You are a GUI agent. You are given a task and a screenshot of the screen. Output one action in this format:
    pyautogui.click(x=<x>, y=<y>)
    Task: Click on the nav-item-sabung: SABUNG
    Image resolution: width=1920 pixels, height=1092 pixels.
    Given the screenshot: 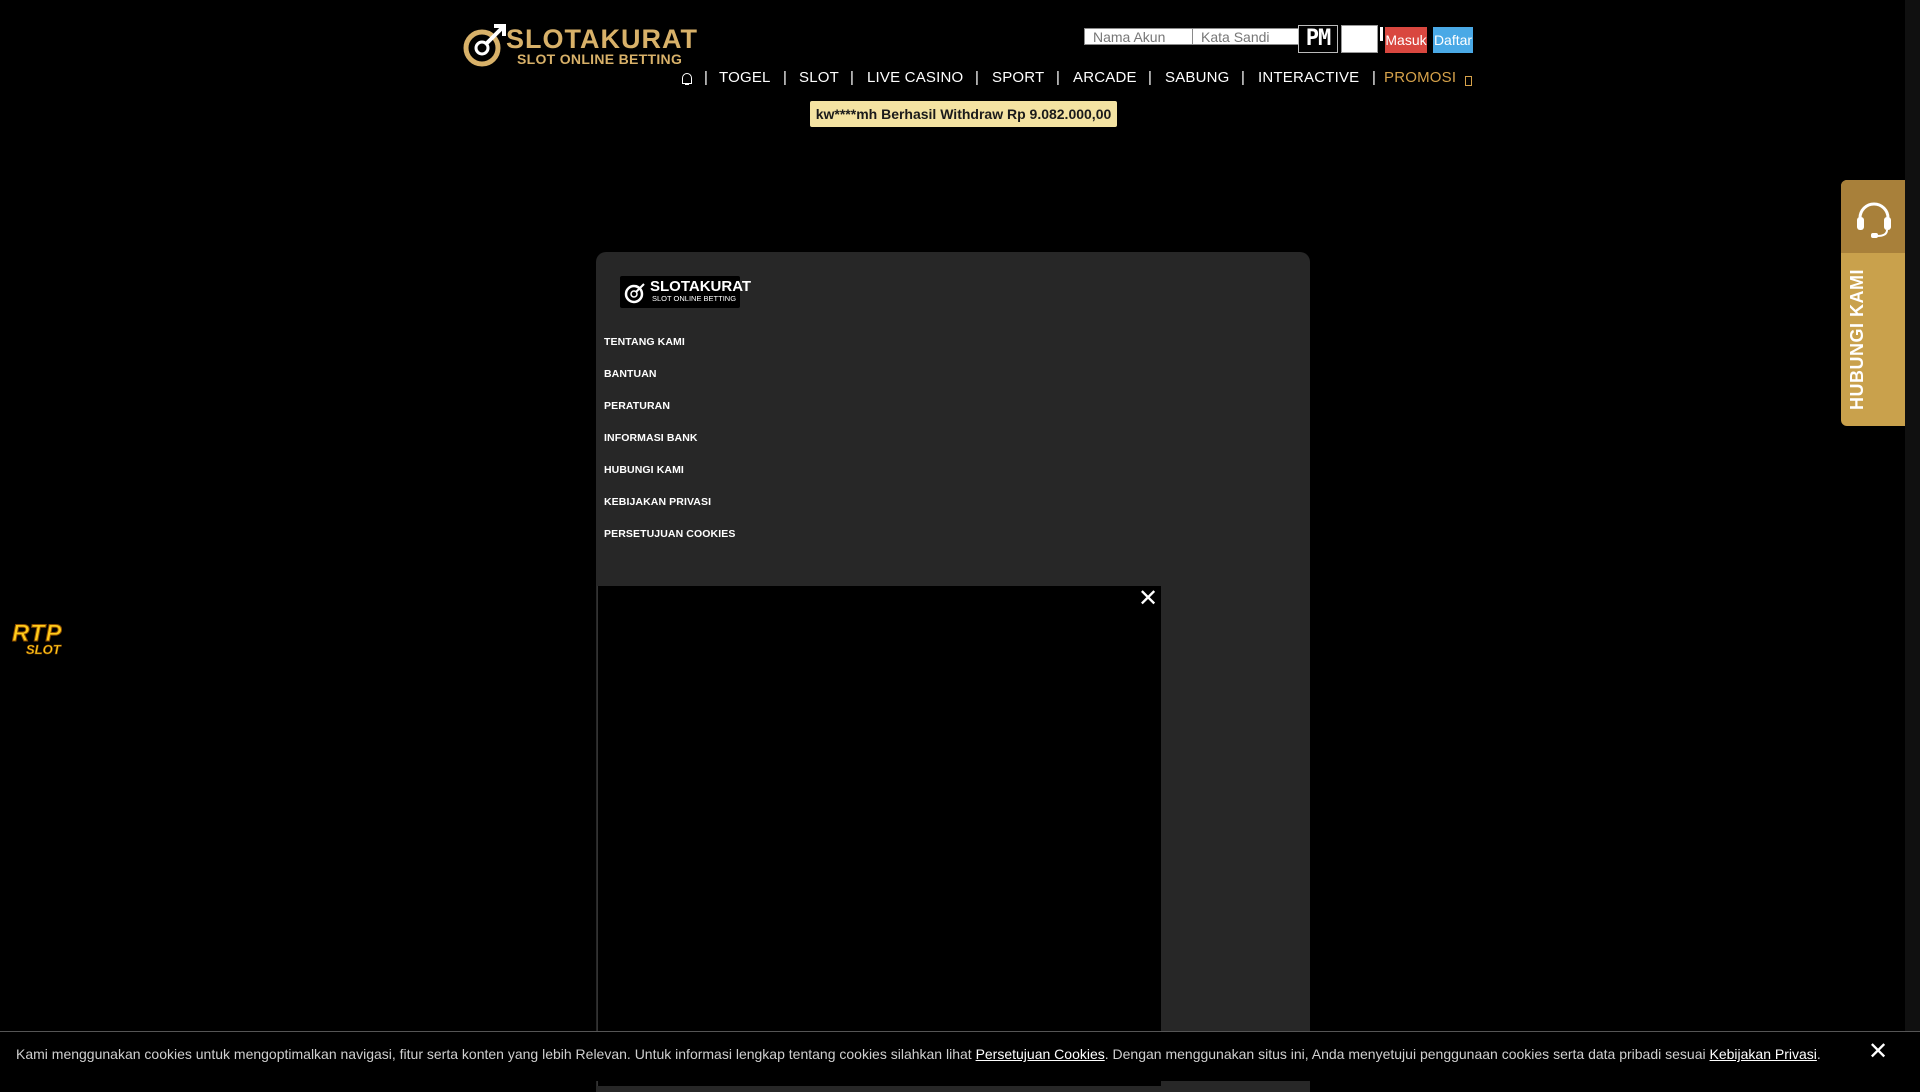 What is the action you would take?
    pyautogui.click(x=1197, y=77)
    